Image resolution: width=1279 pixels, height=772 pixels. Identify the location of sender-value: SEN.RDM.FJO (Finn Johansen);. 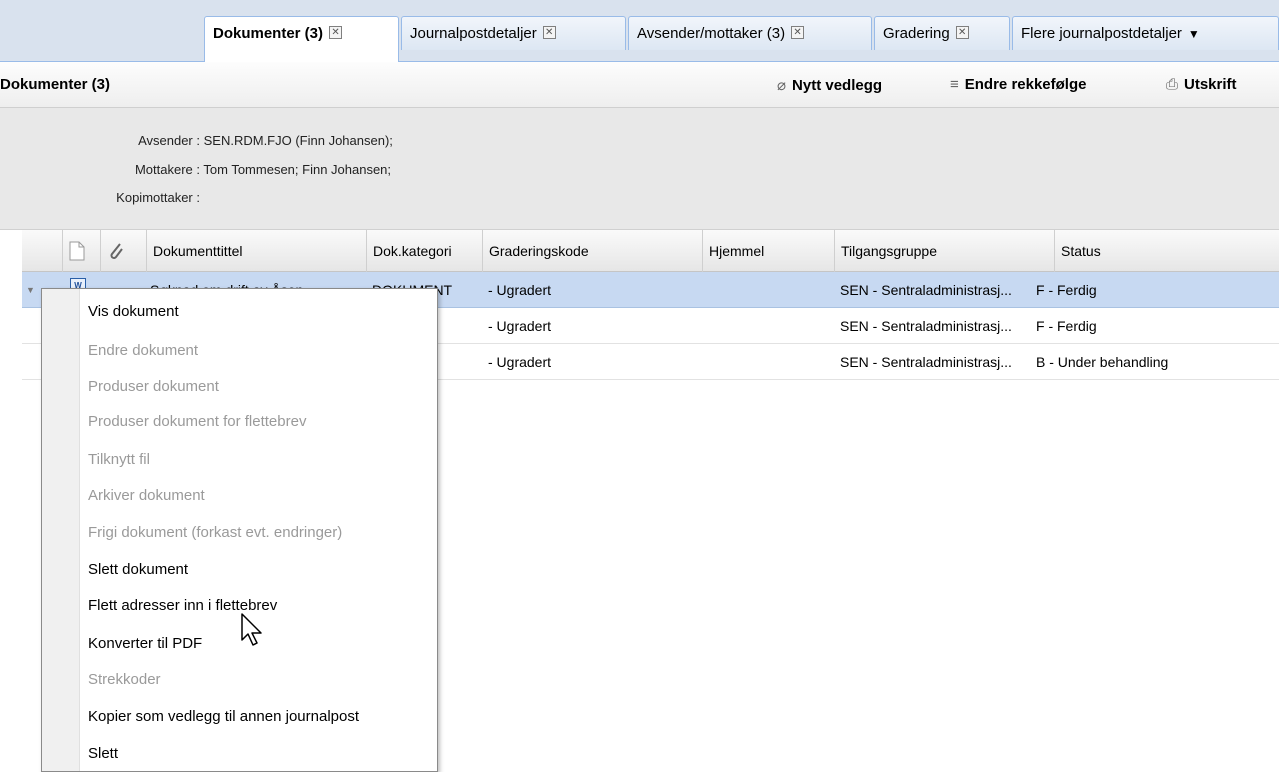
(298, 140).